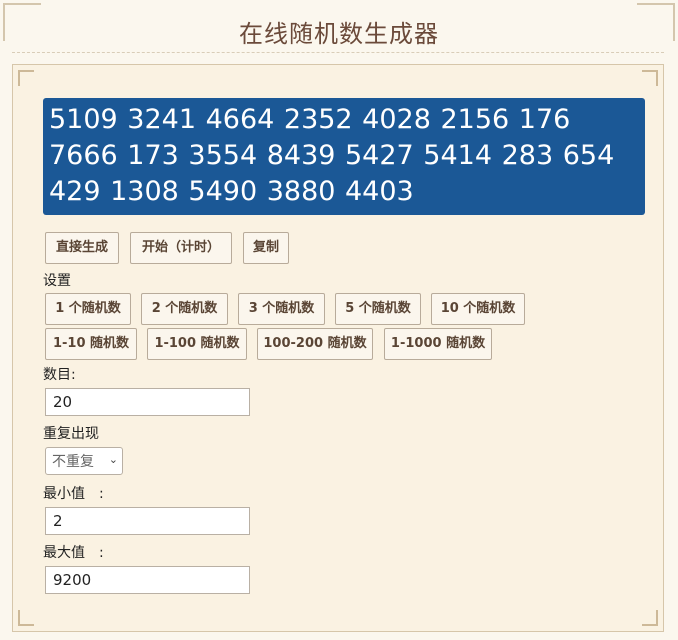  What do you see at coordinates (338, 52) in the screenshot?
I see `title-divider` at bounding box center [338, 52].